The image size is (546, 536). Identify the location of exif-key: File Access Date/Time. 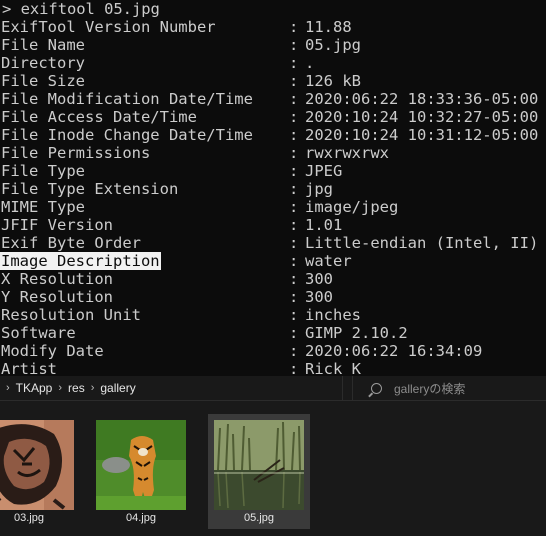
(99, 117).